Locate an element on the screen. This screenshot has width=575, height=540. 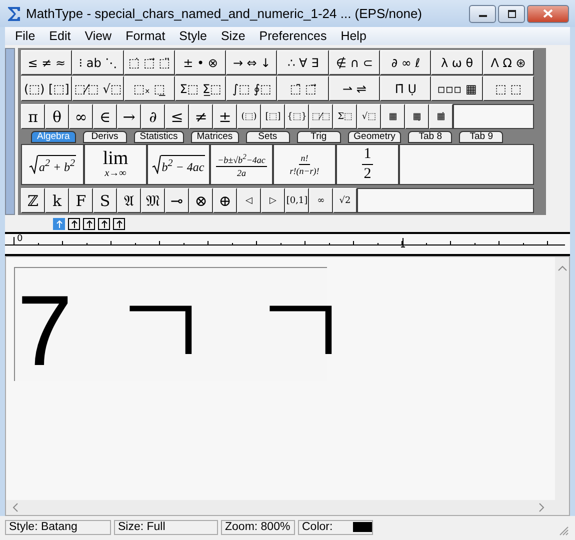
menu-item: Format is located at coordinates (145, 36).